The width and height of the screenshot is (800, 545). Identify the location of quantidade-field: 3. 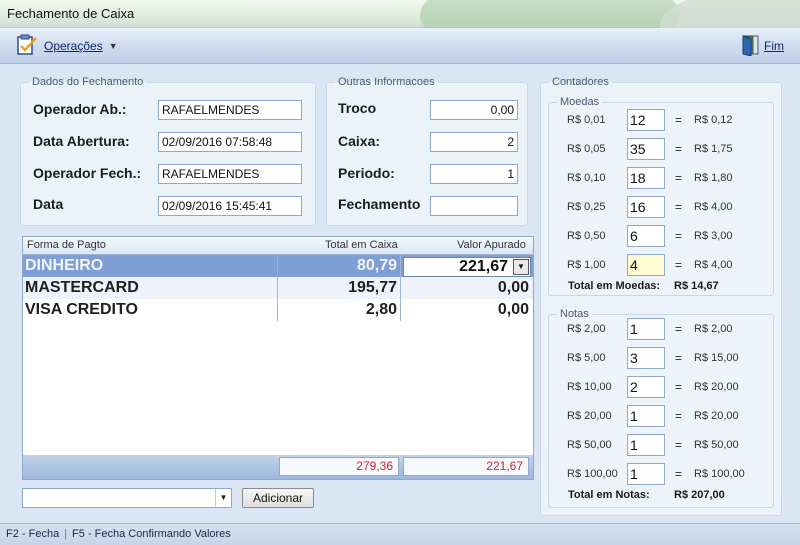
(646, 358).